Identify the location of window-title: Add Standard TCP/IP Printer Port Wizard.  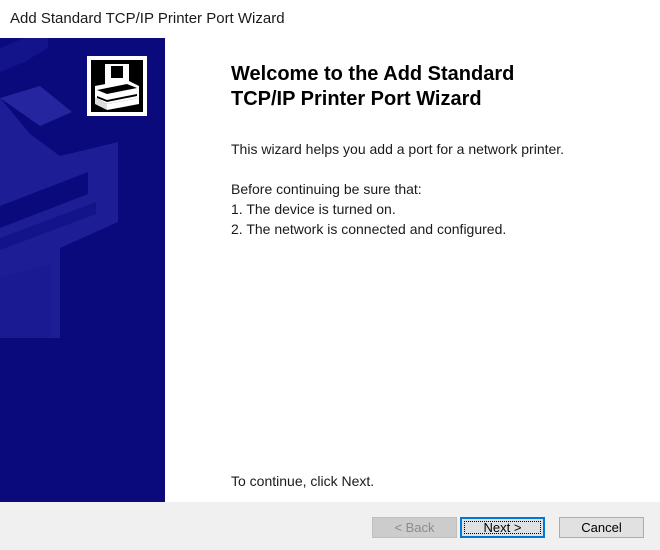
(147, 18).